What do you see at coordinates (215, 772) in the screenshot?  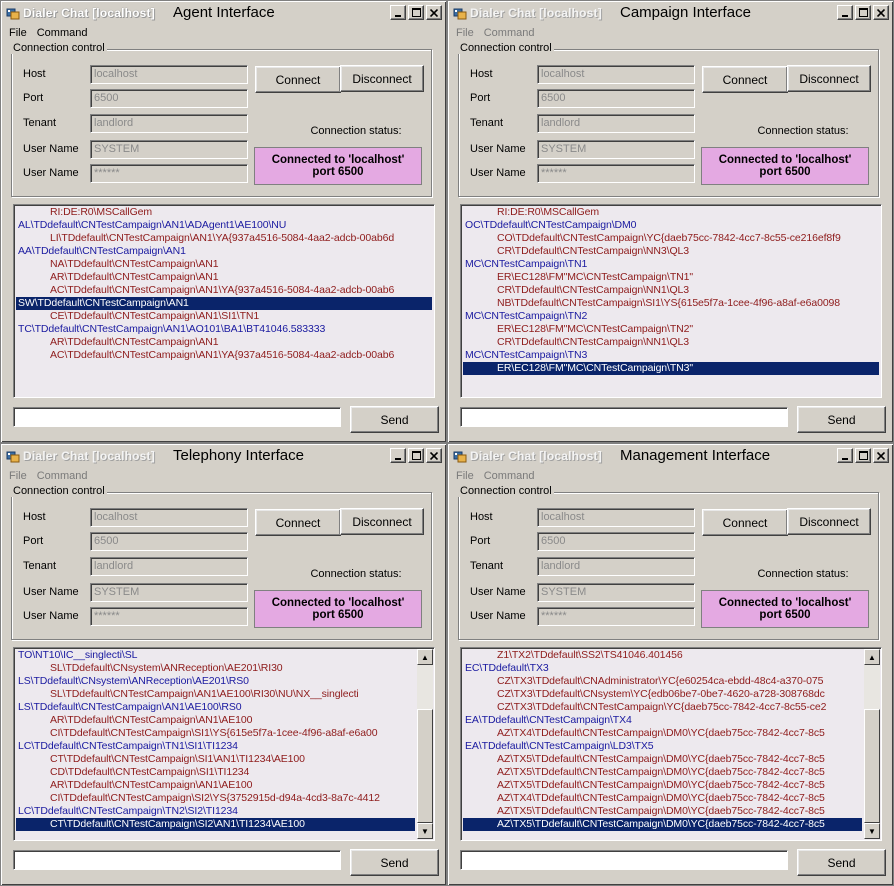 I see `log-line: CD\TDdefault\CNTestCampaign\SI1\TI1234` at bounding box center [215, 772].